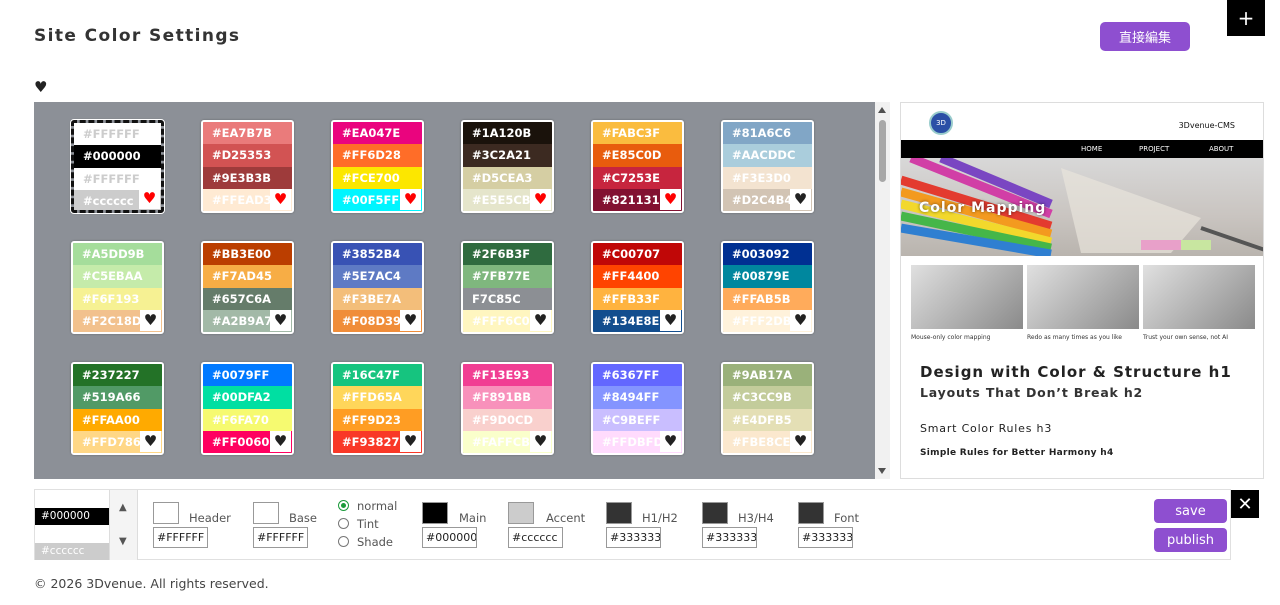 This screenshot has width=1280, height=605. What do you see at coordinates (280, 537) in the screenshot?
I see `base-value-input: #FFFFFF` at bounding box center [280, 537].